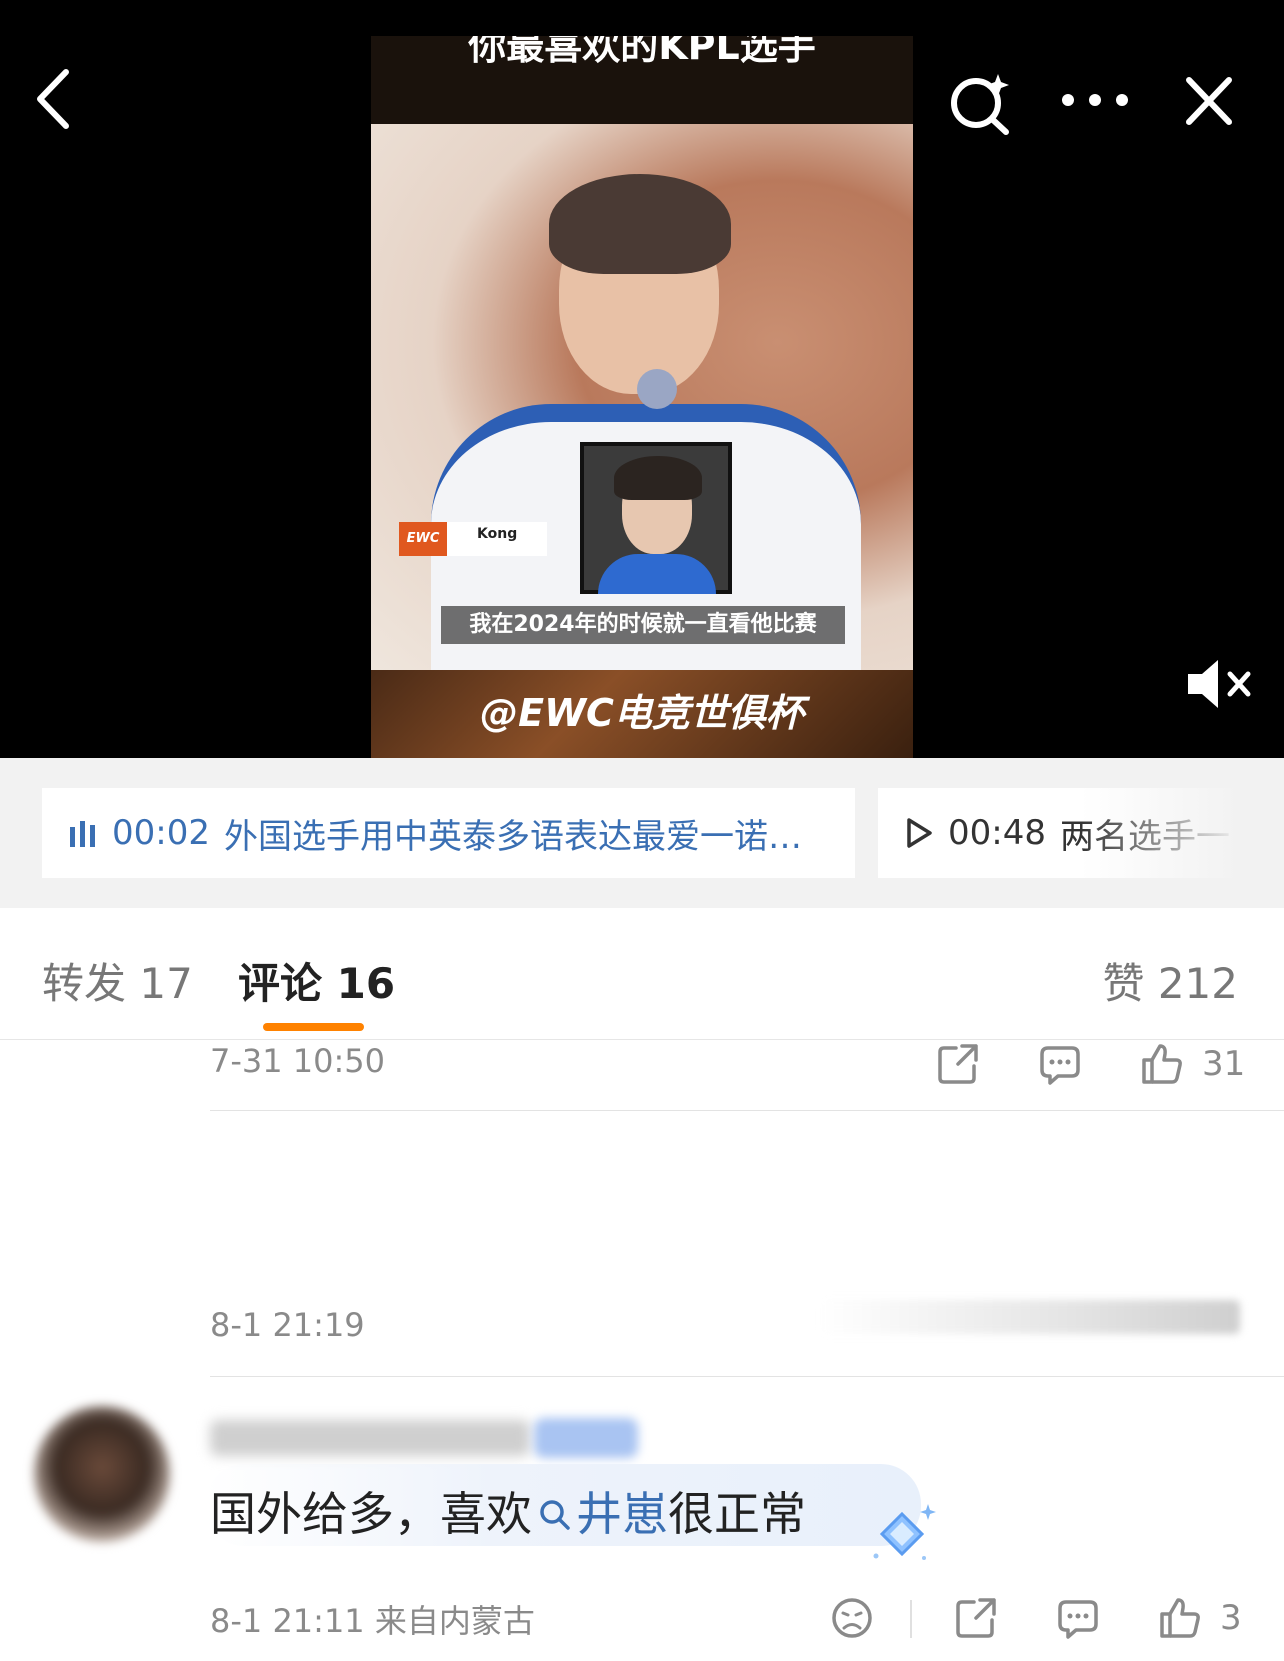 The width and height of the screenshot is (1284, 1661). I want to click on avatar, so click(102, 1474).